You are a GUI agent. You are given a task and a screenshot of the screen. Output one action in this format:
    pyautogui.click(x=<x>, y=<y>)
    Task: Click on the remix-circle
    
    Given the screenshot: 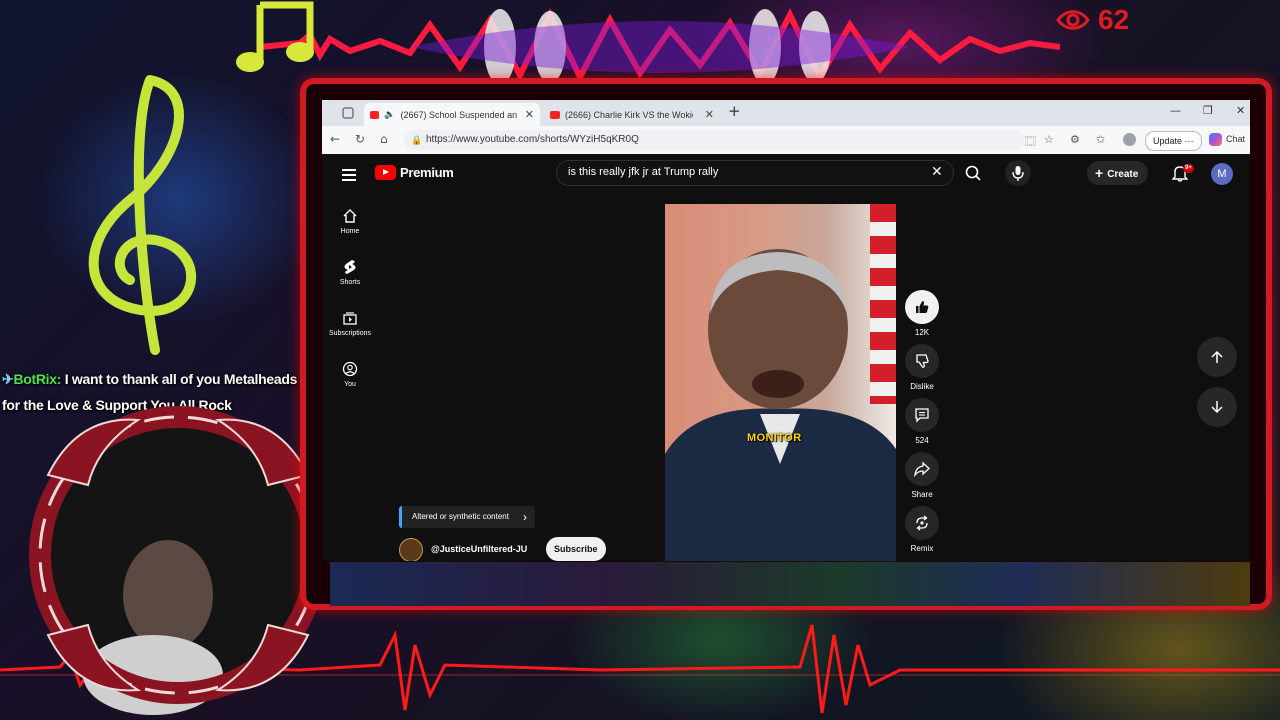 What is the action you would take?
    pyautogui.click(x=922, y=523)
    